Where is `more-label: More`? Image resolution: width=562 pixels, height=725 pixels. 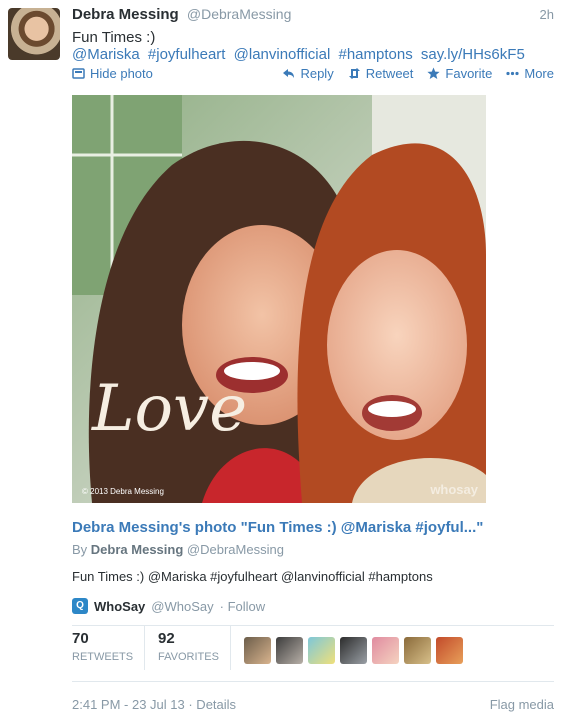 more-label: More is located at coordinates (539, 73).